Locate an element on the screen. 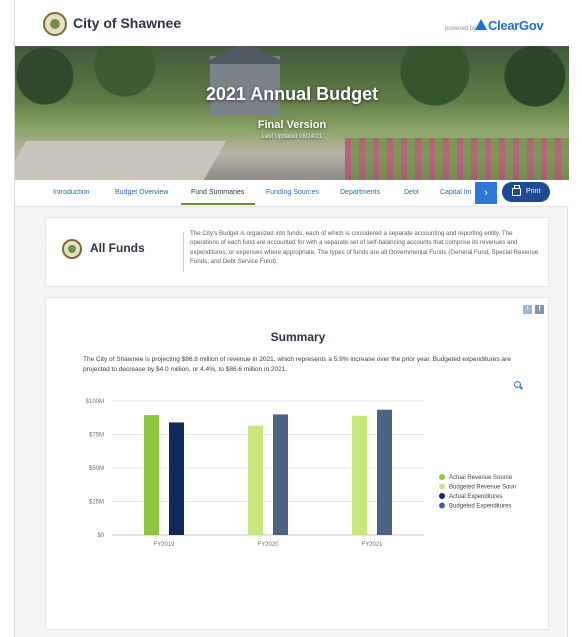 The width and height of the screenshot is (582, 637). tab-introduction: Introduction is located at coordinates (71, 192).